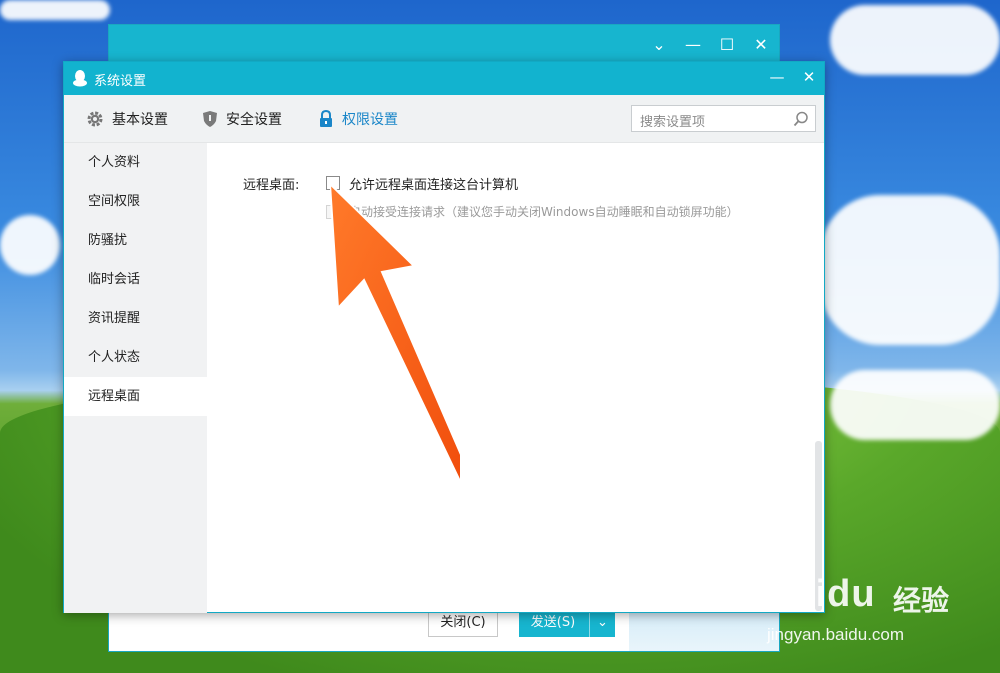 The height and width of the screenshot is (673, 1000). What do you see at coordinates (673, 122) in the screenshot?
I see `search-placeholder: 搜索设置项` at bounding box center [673, 122].